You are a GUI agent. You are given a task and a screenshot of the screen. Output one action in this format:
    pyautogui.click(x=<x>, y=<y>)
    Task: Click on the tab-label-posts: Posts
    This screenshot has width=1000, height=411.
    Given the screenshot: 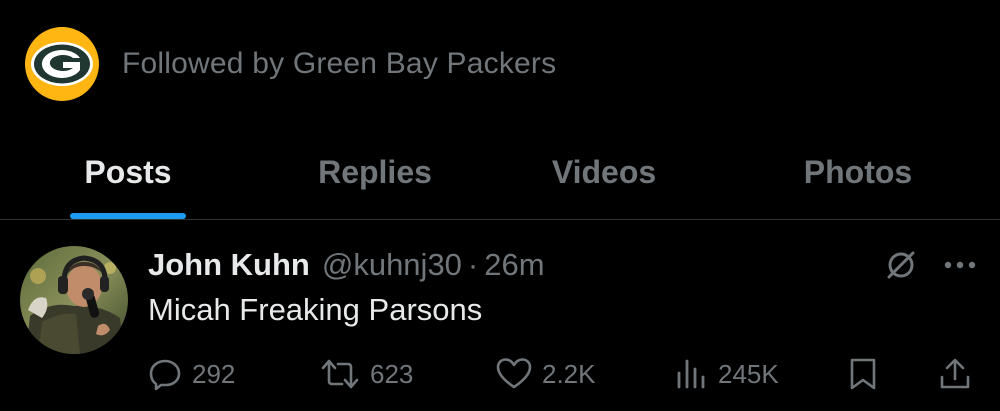 What is the action you would take?
    pyautogui.click(x=128, y=172)
    